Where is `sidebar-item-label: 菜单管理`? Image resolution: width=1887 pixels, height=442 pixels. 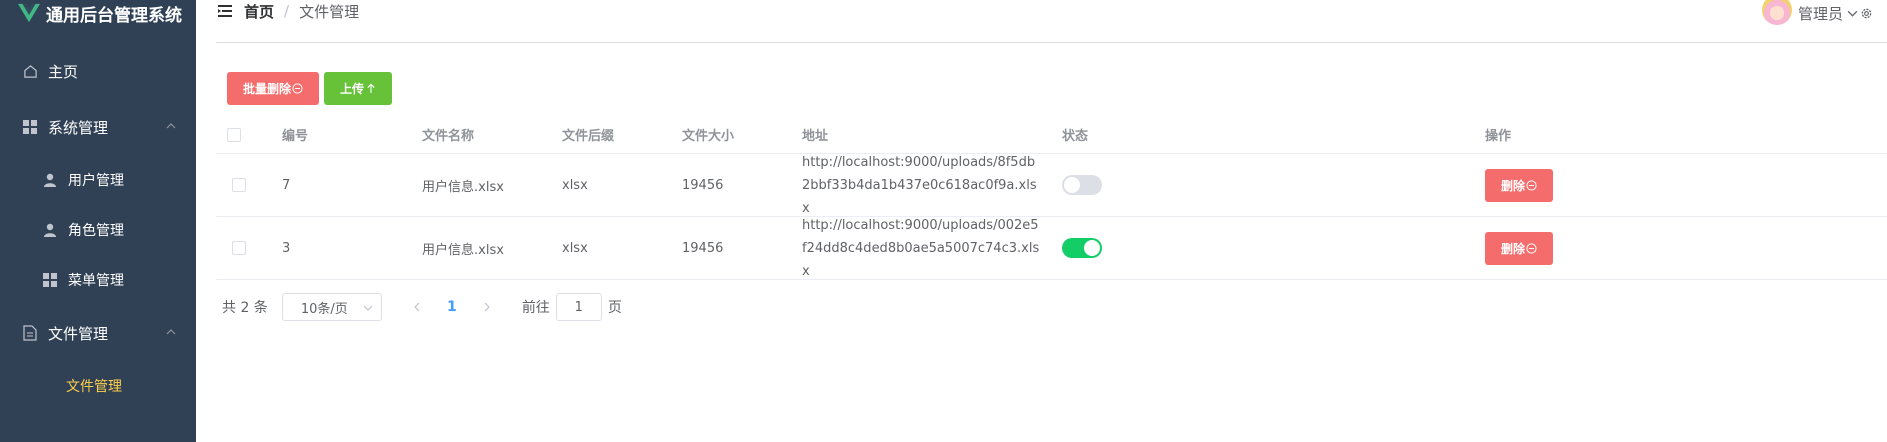
sidebar-item-label: 菜单管理 is located at coordinates (96, 281).